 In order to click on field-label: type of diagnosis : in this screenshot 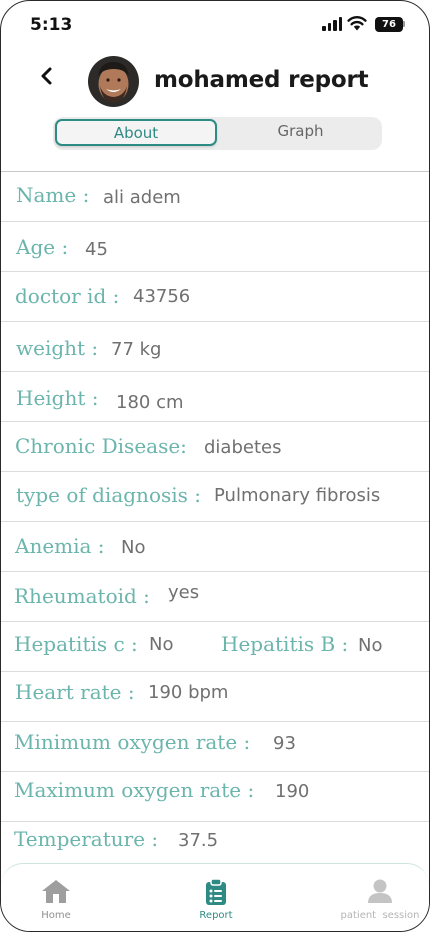, I will do `click(108, 495)`.